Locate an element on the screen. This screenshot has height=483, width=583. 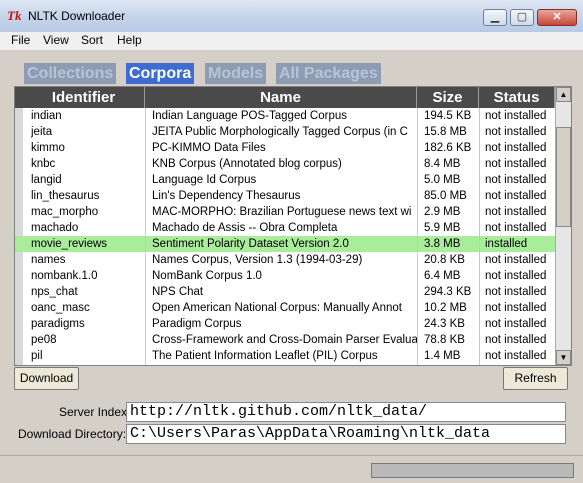
tab-corpora: Corpora is located at coordinates (160, 73).